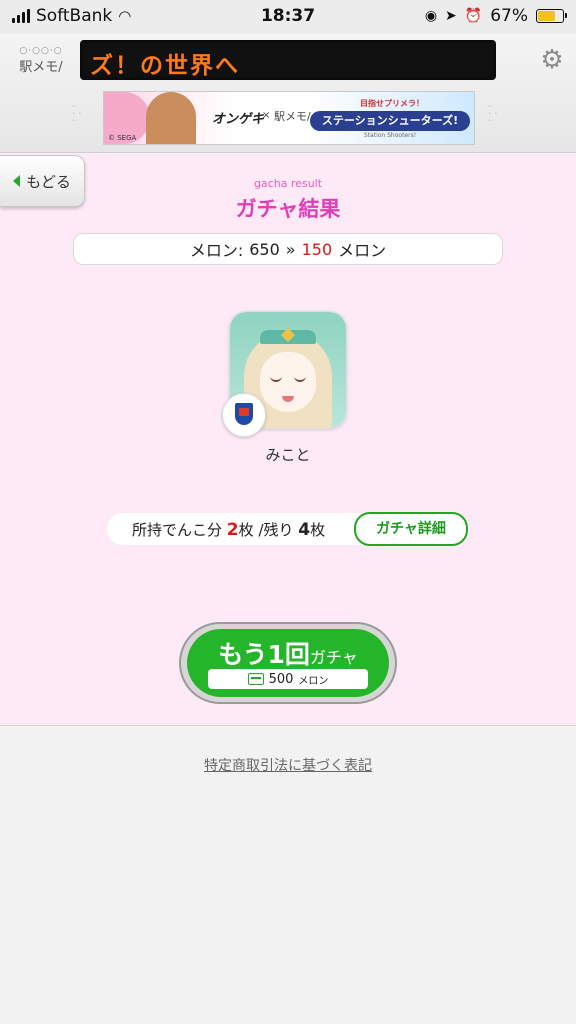 The width and height of the screenshot is (576, 1024). I want to click on banner-right-dots: · · · ·, so click(493, 114).